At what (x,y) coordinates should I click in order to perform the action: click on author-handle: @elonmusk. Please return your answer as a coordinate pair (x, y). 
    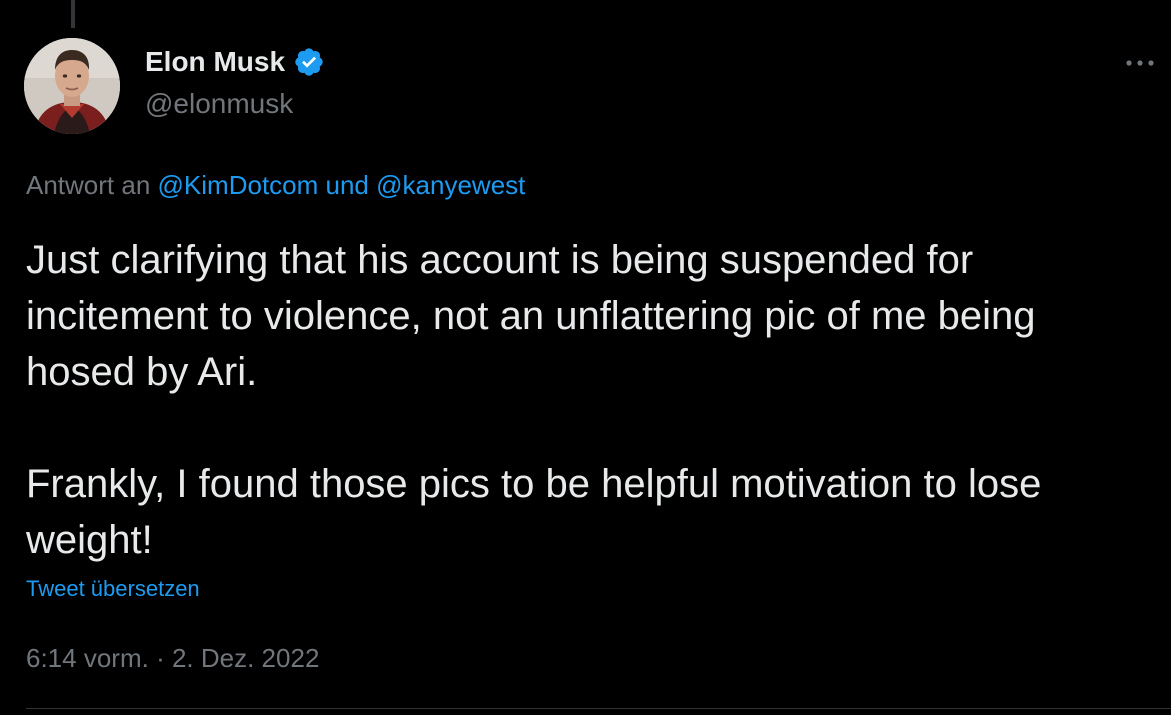
    Looking at the image, I should click on (235, 104).